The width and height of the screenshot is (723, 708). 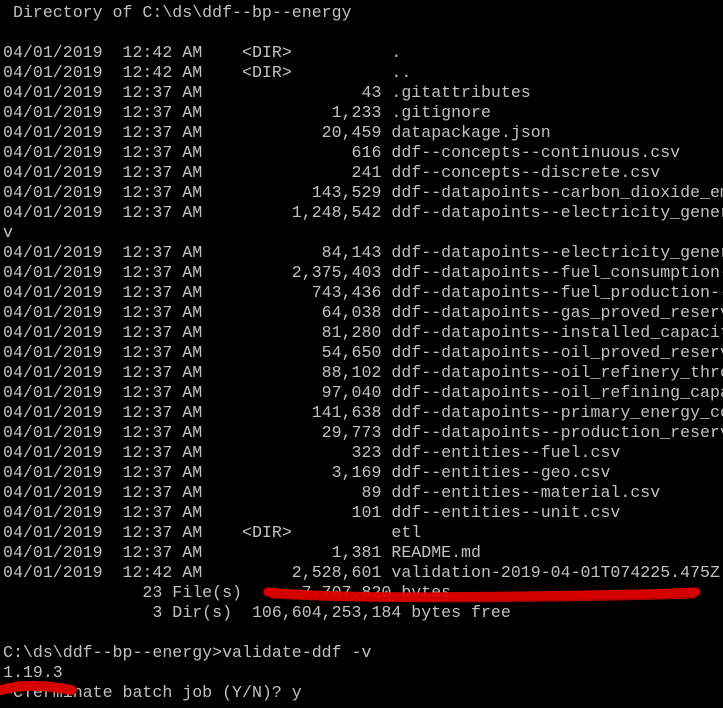 I want to click on console-line: 04/01/2019 12:42 AM <DIR> .., so click(x=207, y=72).